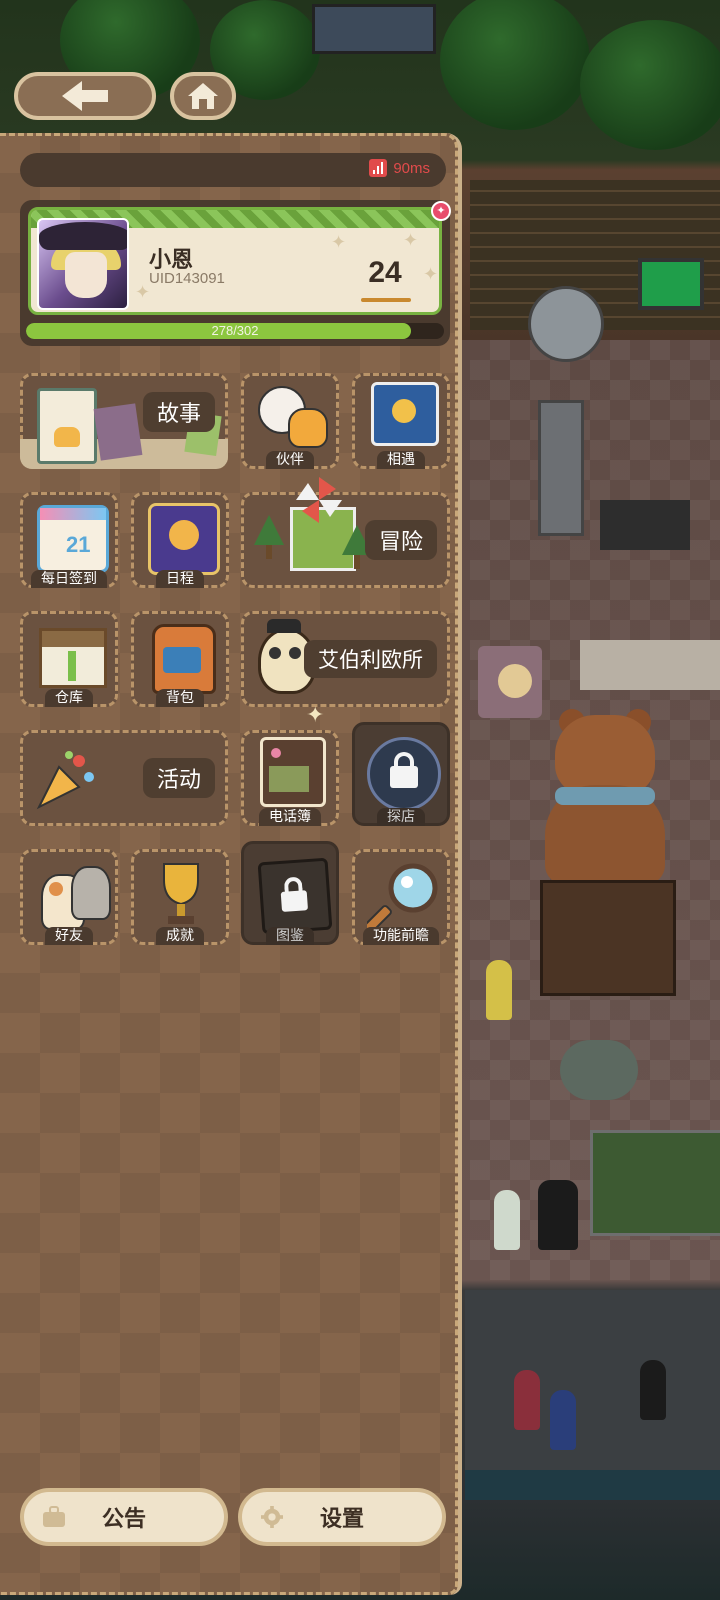  Describe the element at coordinates (83, 264) in the screenshot. I see `avatar` at that location.